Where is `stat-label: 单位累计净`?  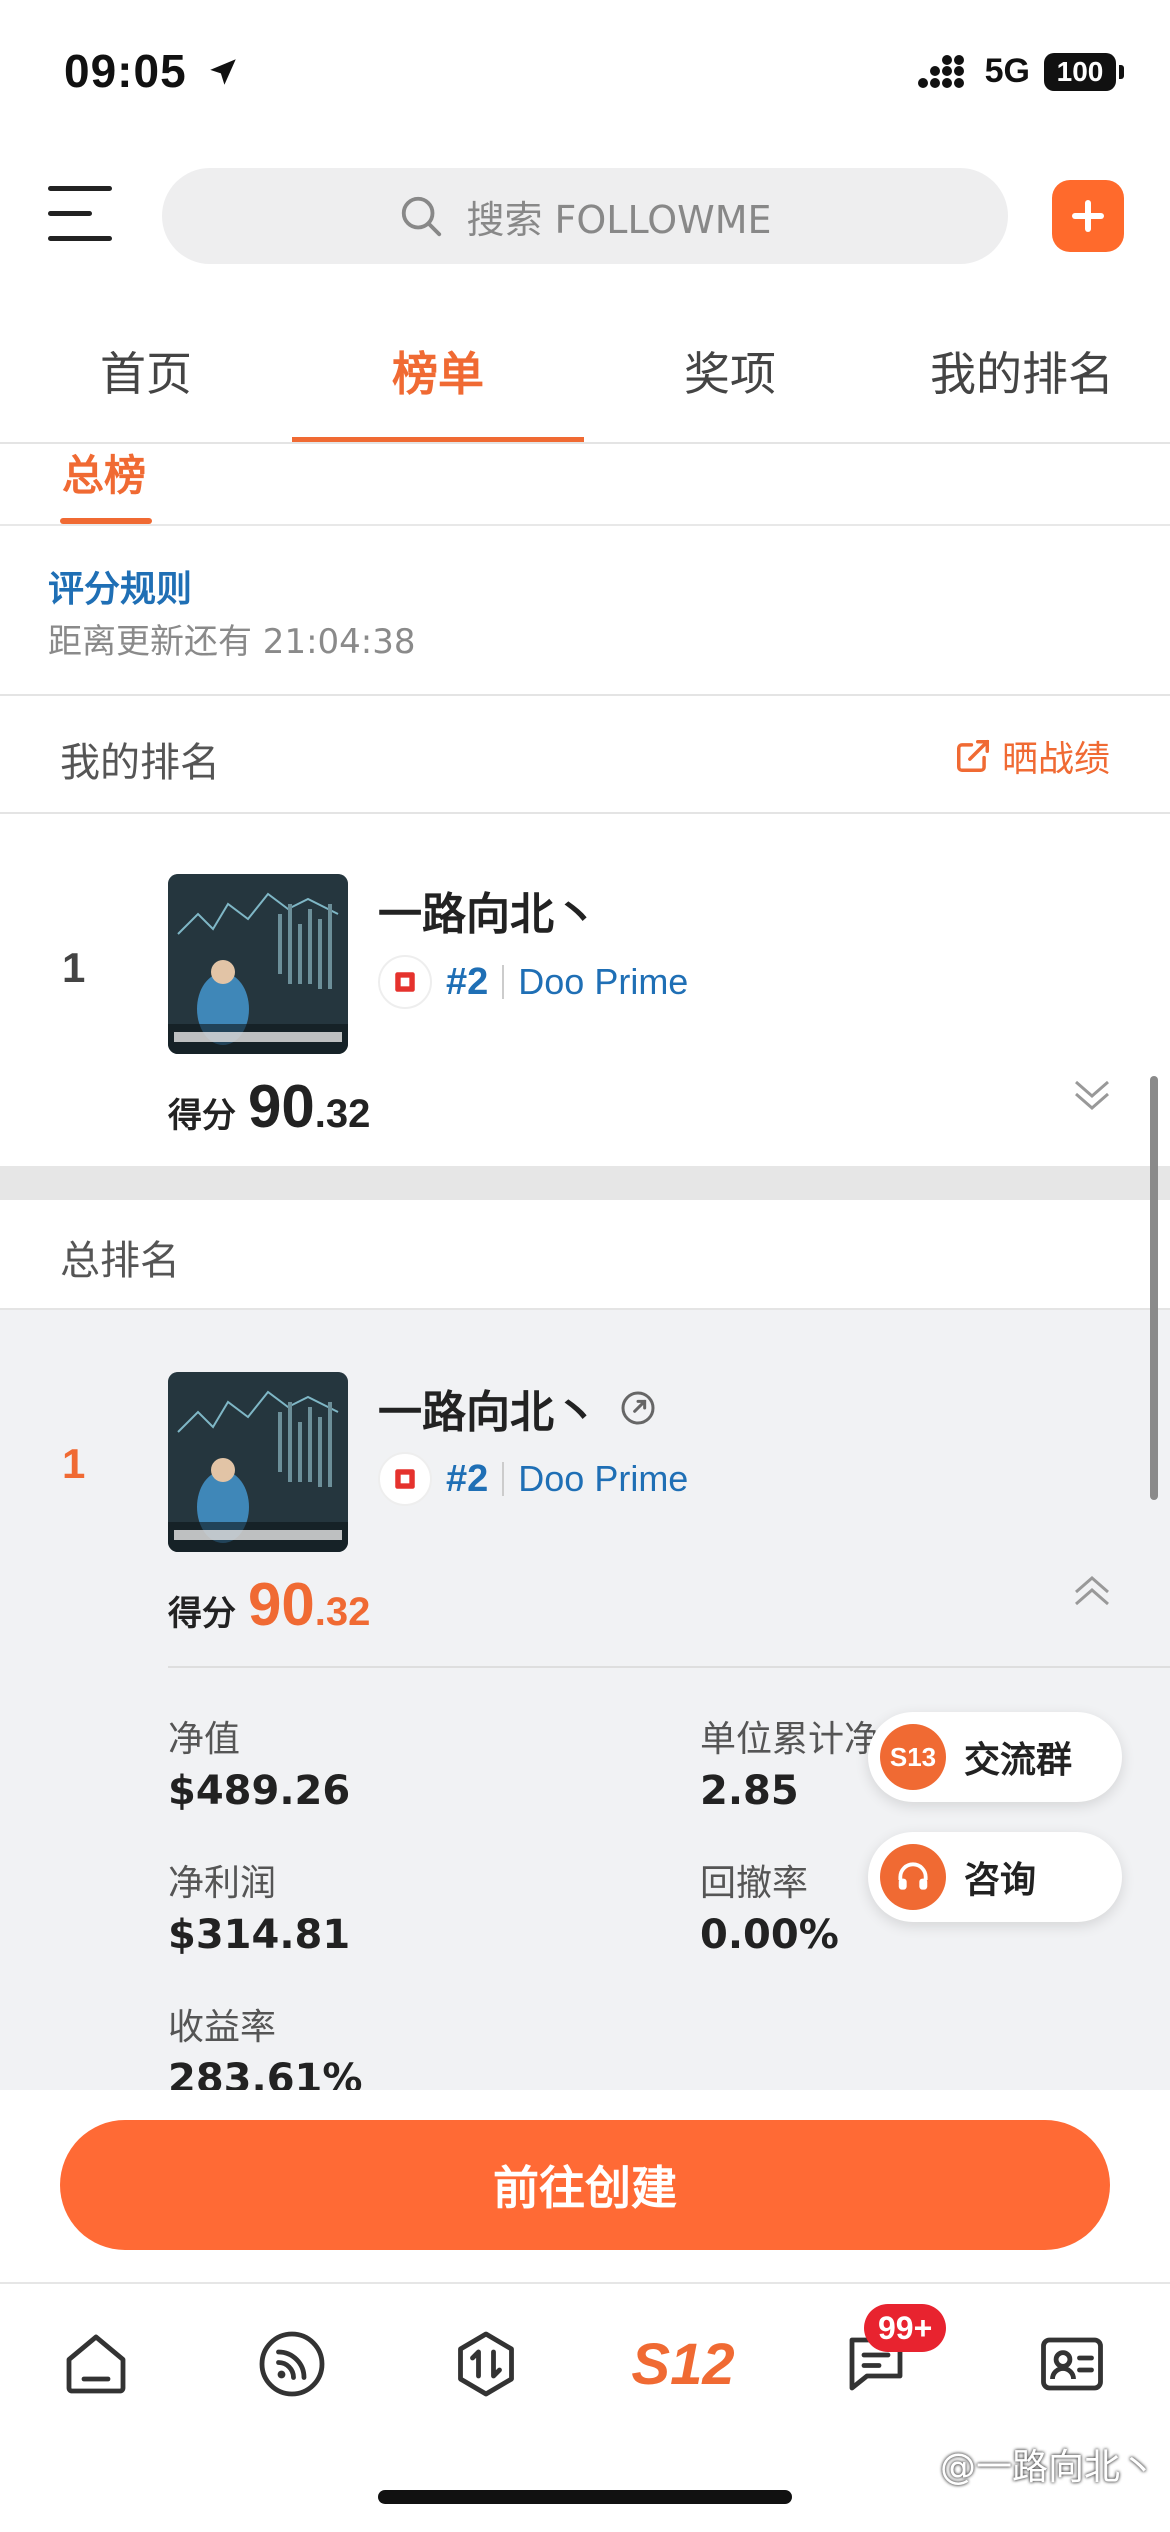 stat-label: 单位累计净 is located at coordinates (790, 1739).